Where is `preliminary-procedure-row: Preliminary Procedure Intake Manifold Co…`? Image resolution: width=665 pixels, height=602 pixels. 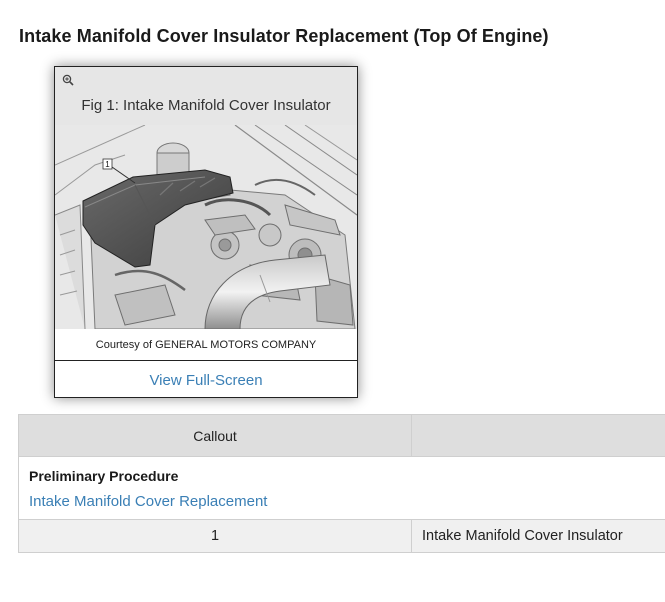 preliminary-procedure-row: Preliminary Procedure Intake Manifold Co… is located at coordinates (341, 488).